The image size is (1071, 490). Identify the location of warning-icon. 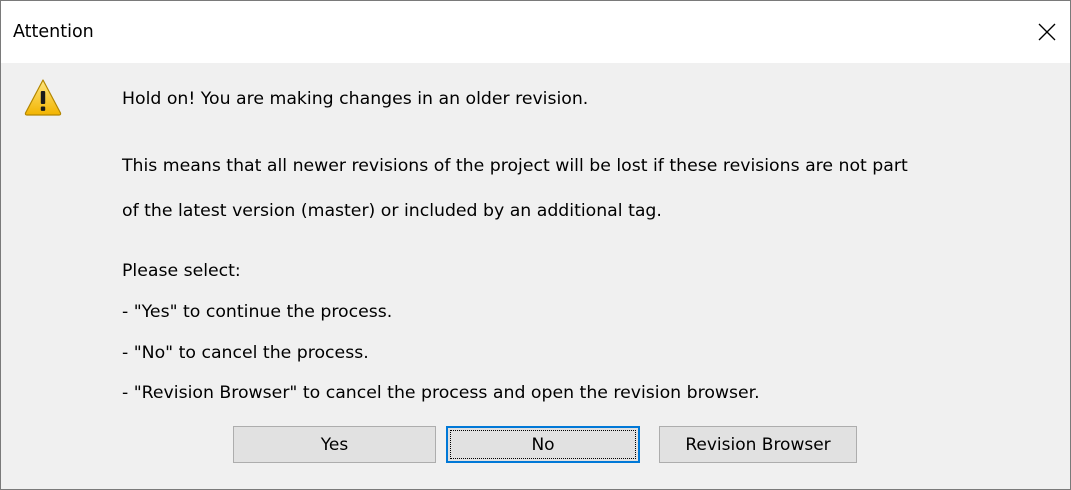
(43, 97).